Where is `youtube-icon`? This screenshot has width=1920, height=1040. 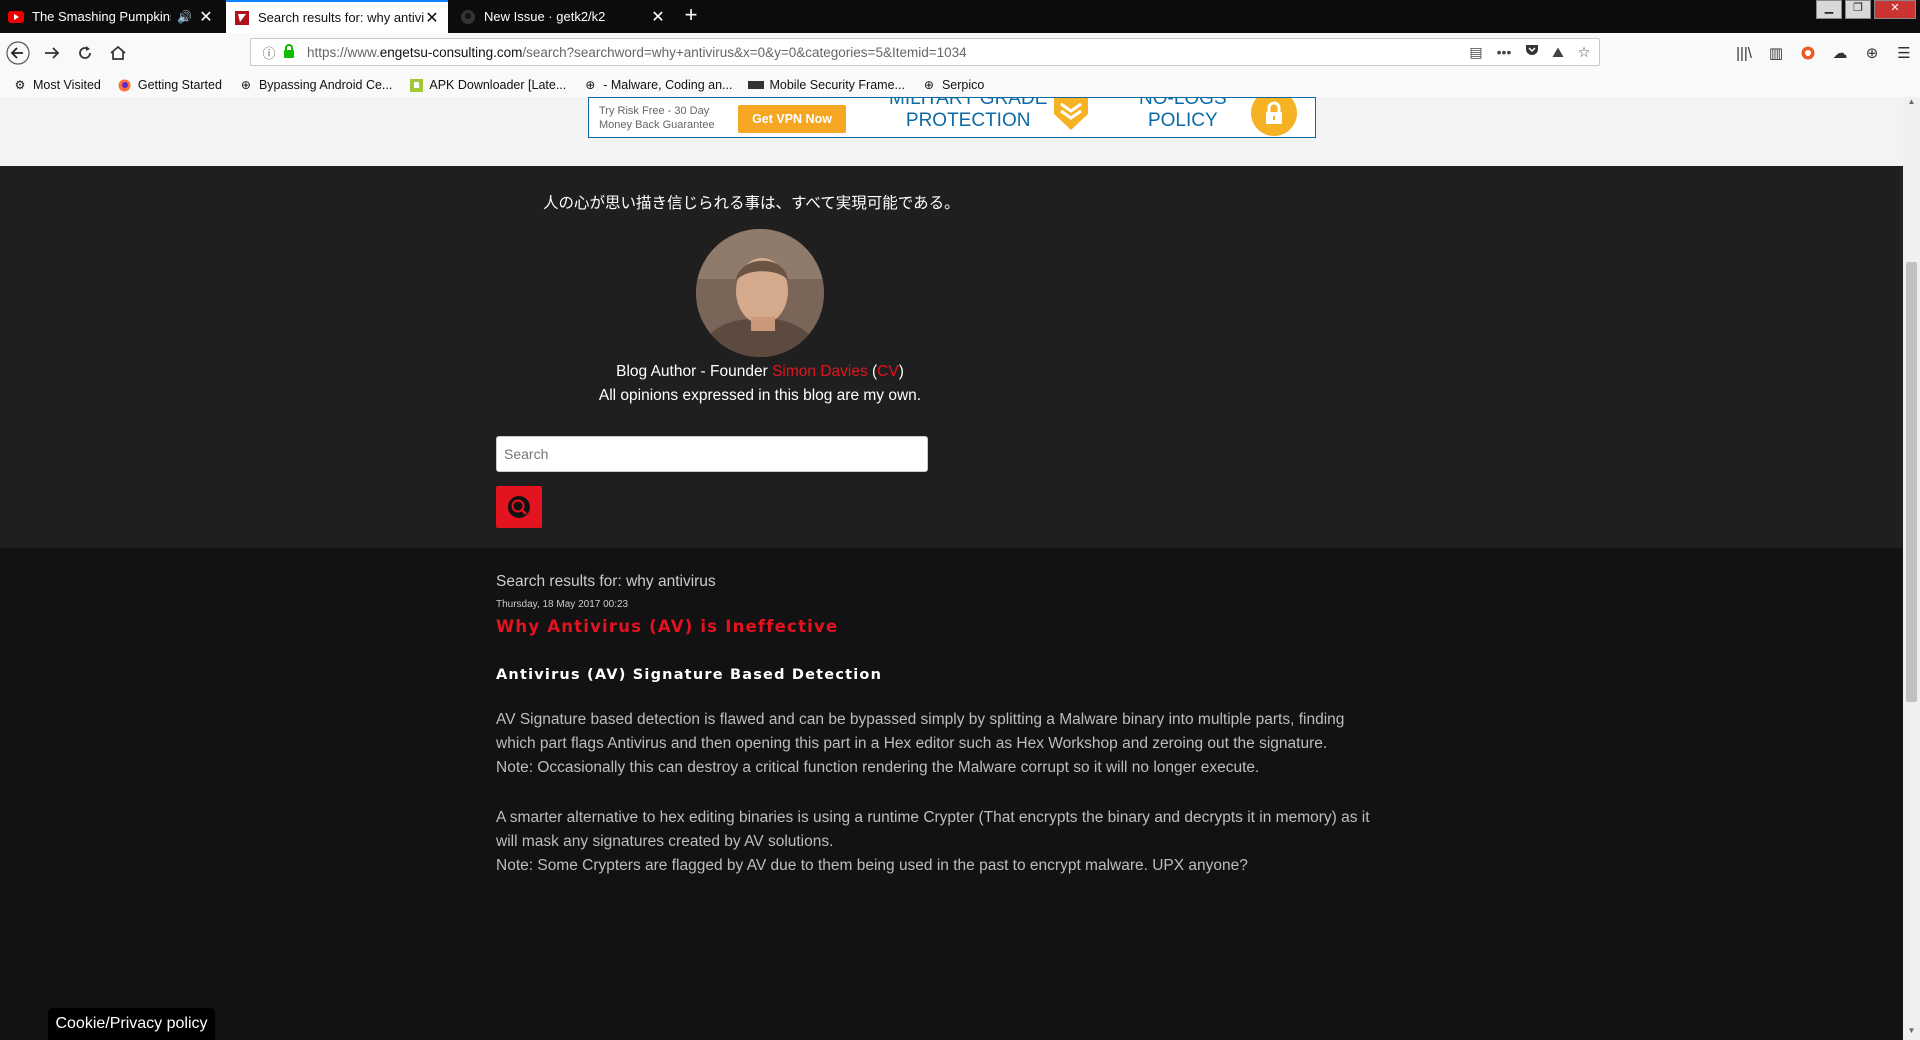
youtube-icon is located at coordinates (16, 17).